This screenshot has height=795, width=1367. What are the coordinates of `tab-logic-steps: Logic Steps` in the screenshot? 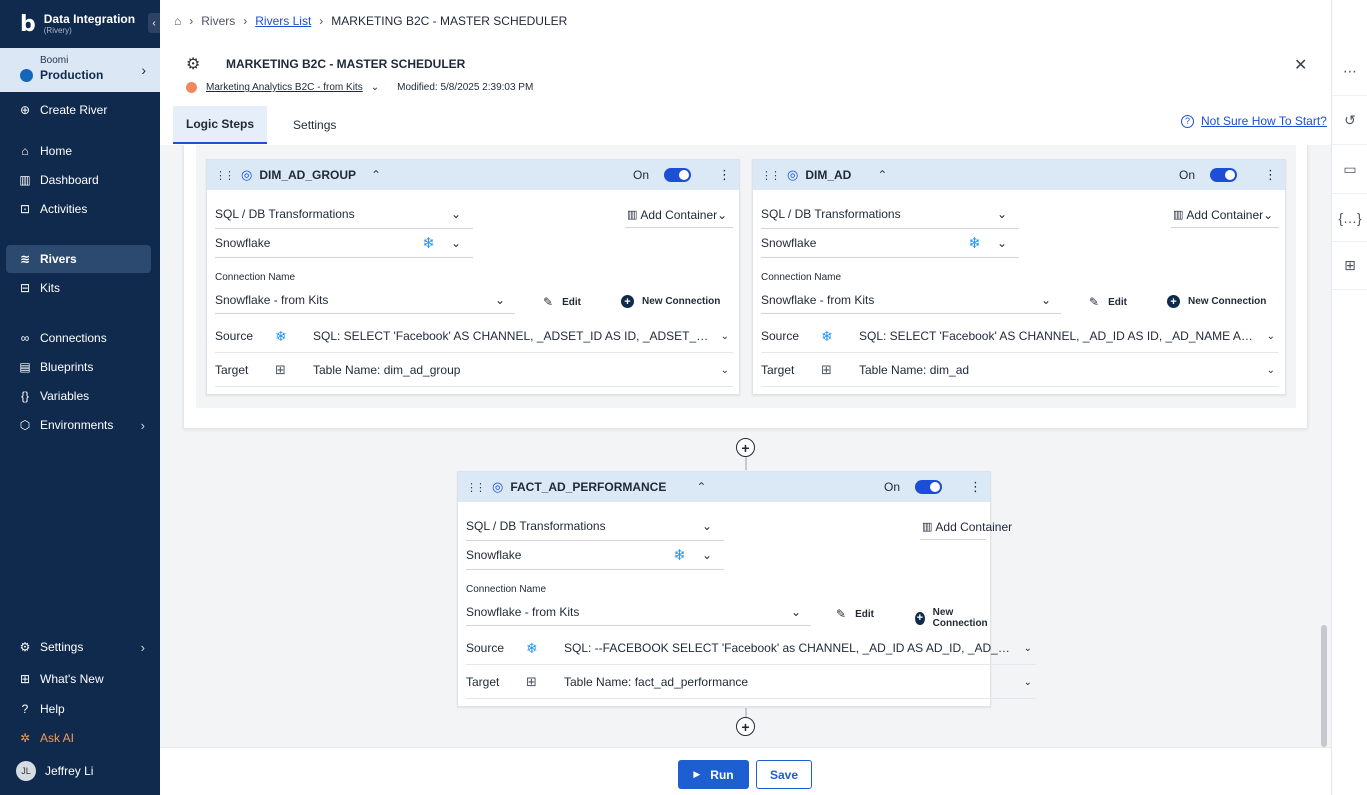 It's located at (220, 125).